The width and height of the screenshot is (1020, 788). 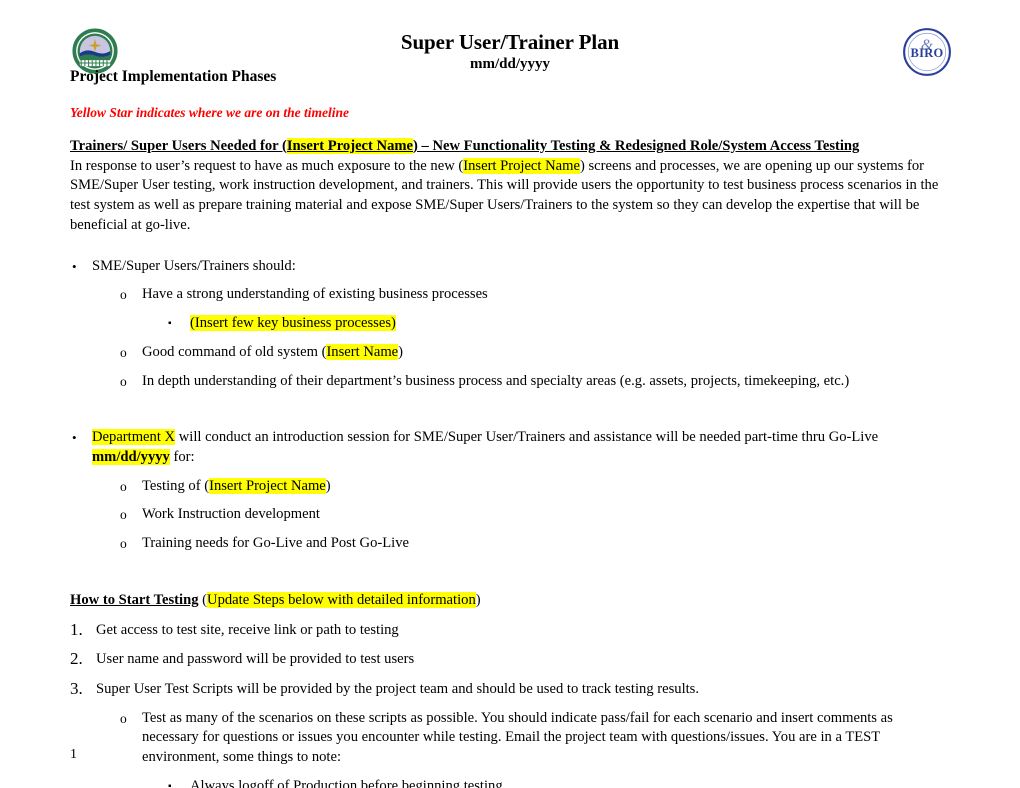 I want to click on heading-text-part1: Trainers/ Super Users Needed for (, so click(x=178, y=146).